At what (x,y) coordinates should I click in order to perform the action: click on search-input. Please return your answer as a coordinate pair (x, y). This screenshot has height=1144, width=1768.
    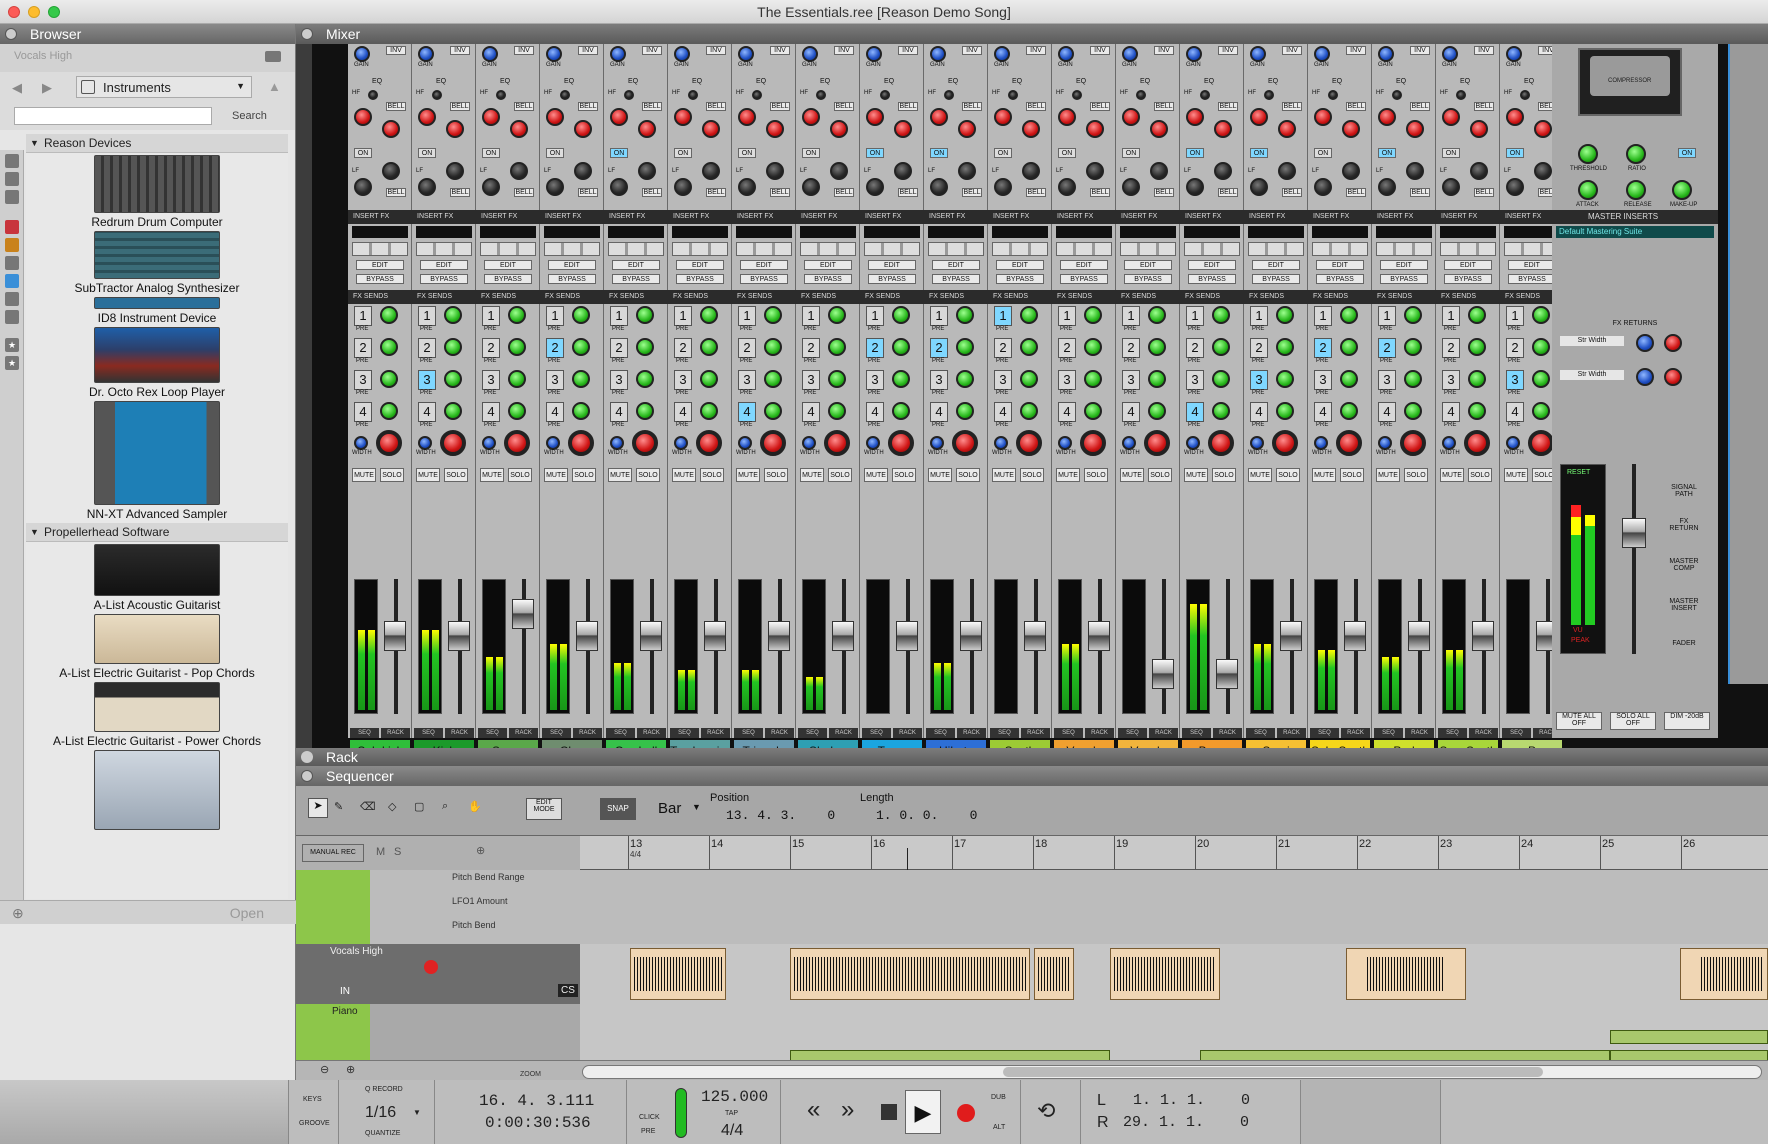
    Looking at the image, I should click on (113, 116).